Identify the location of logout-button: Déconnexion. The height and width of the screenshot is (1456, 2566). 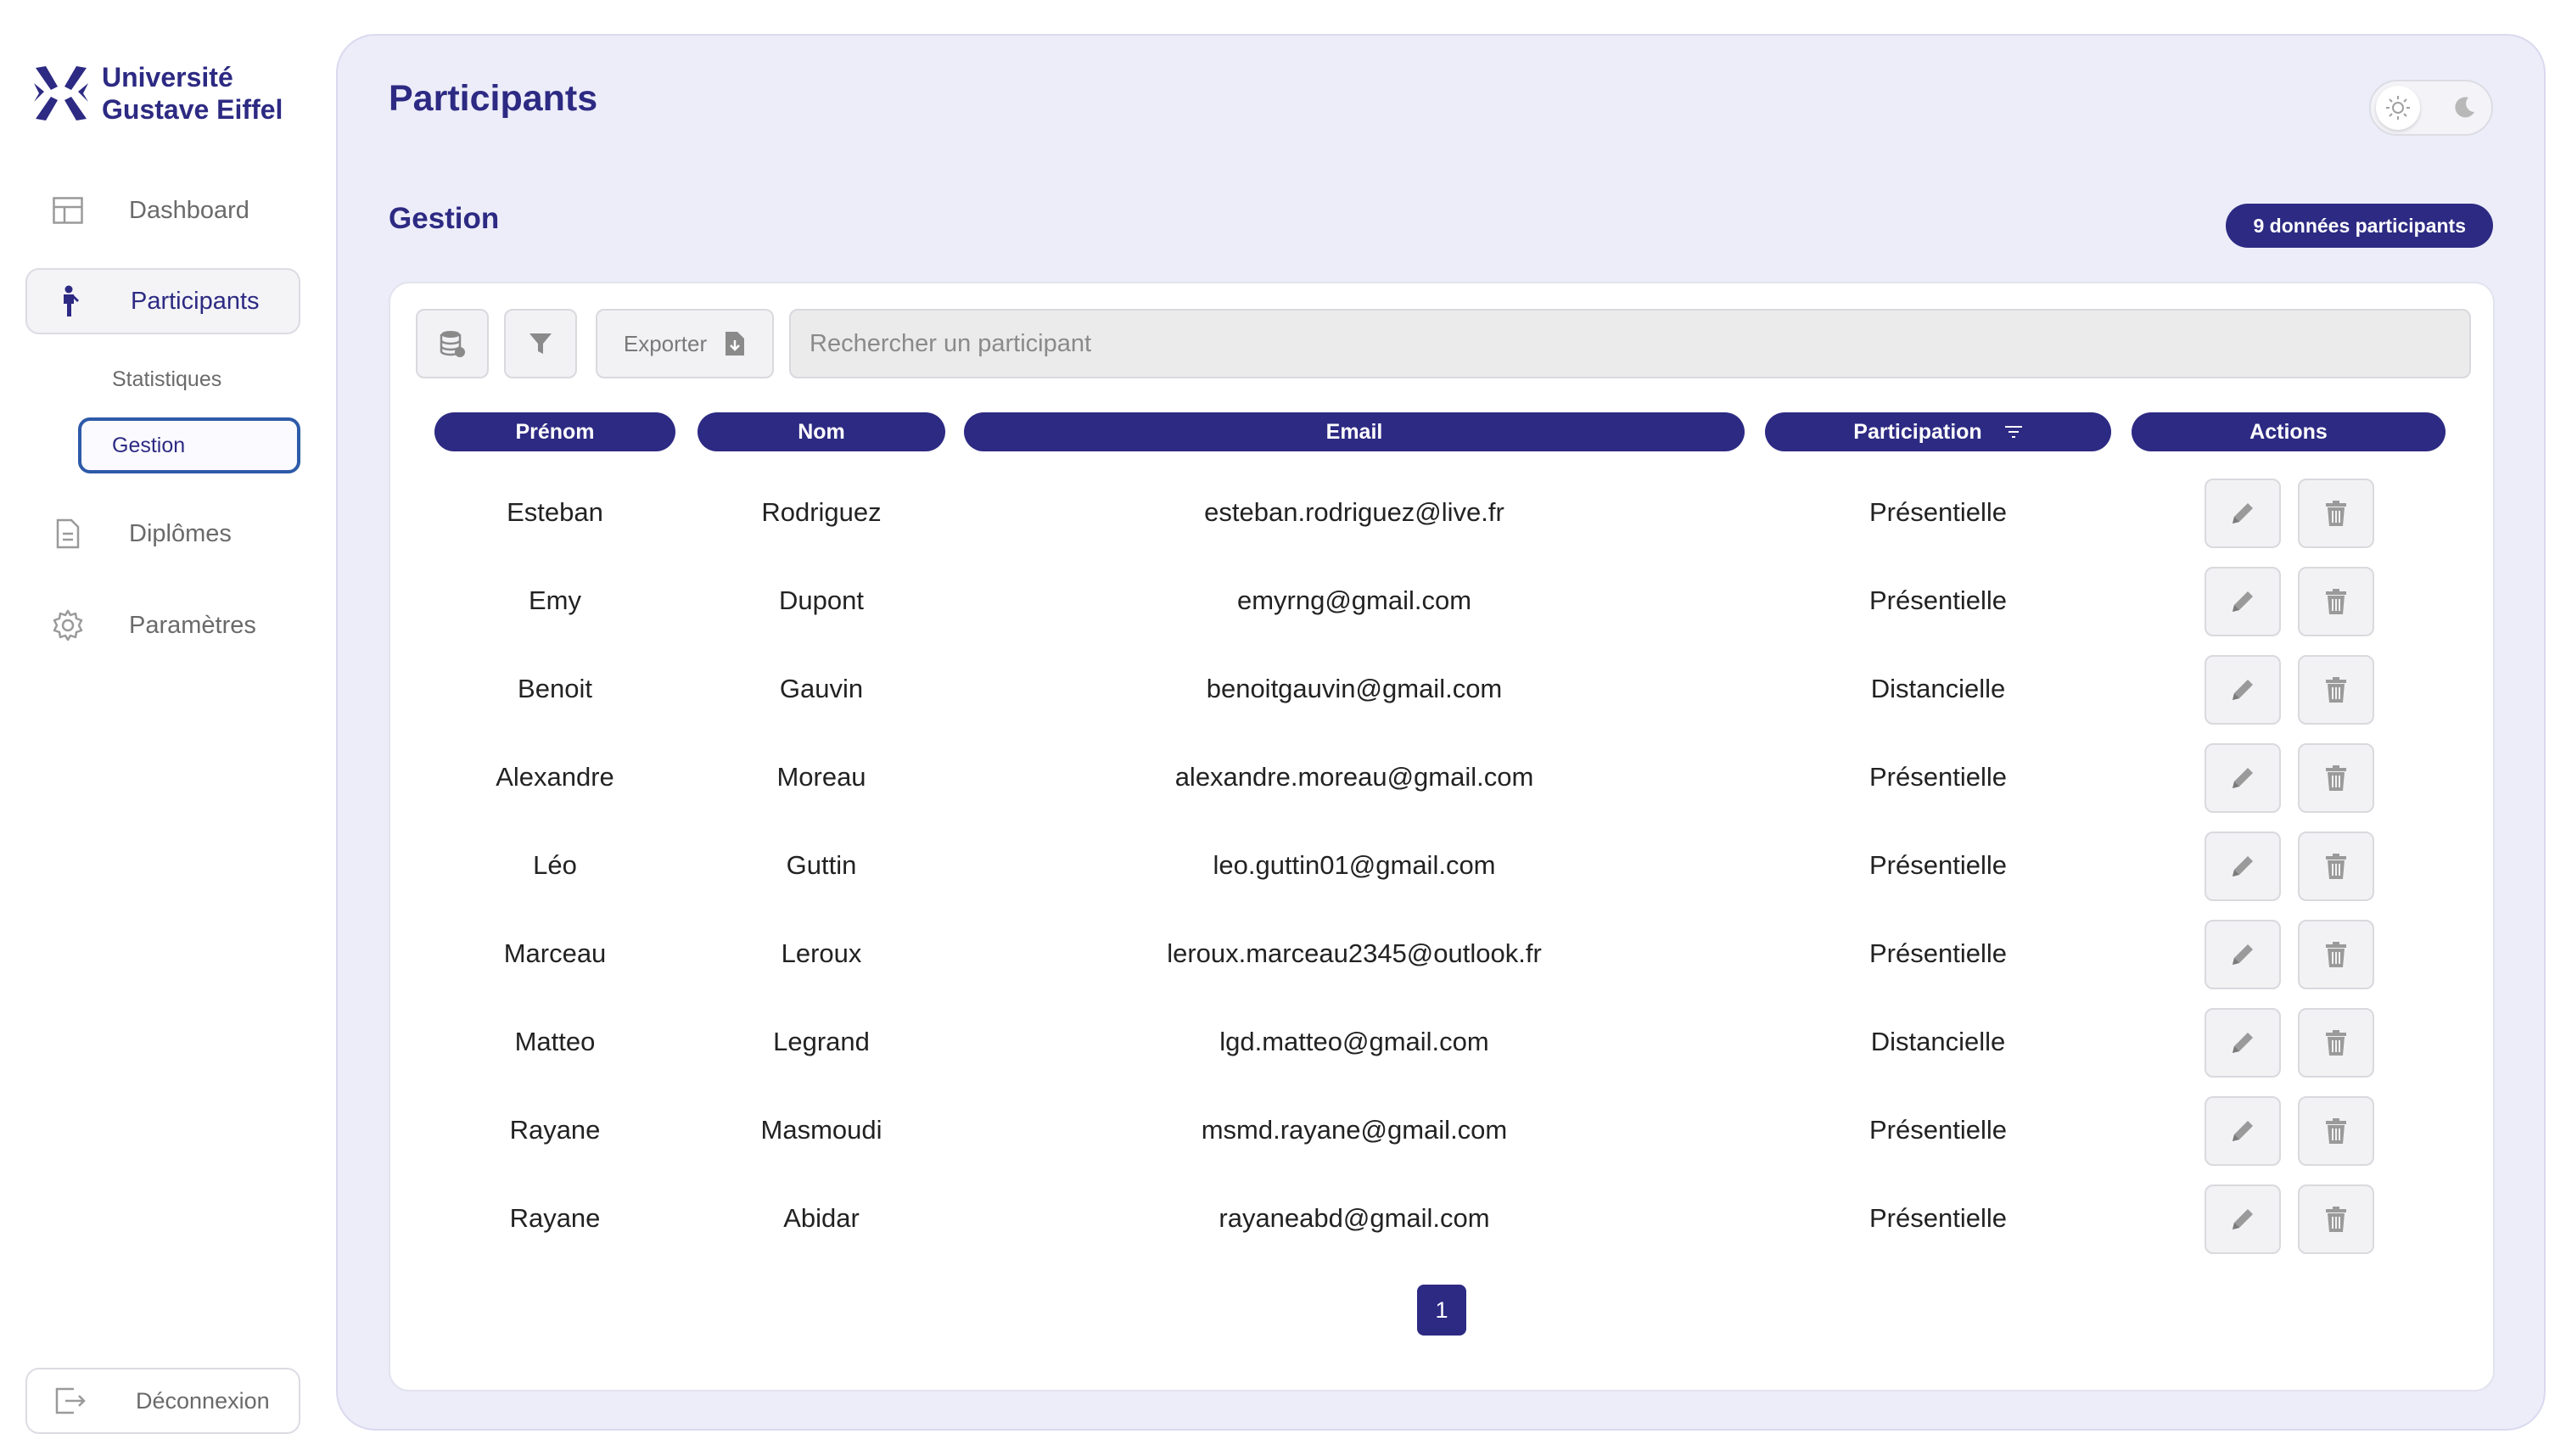
(162, 1401).